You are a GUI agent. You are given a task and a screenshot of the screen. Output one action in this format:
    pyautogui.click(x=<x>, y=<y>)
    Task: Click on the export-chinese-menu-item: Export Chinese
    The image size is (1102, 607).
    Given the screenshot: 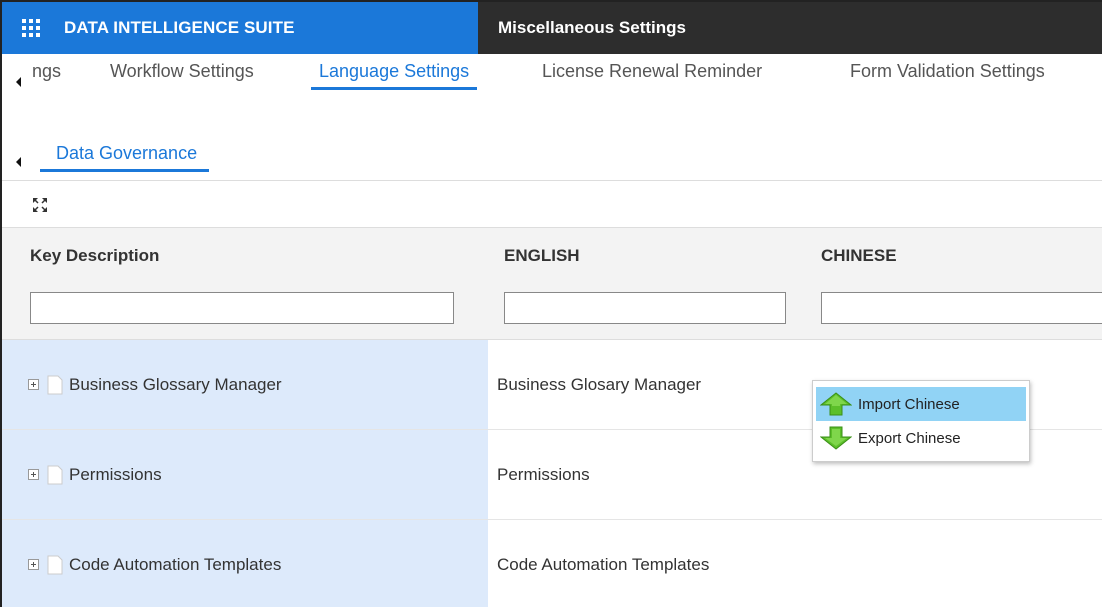 What is the action you would take?
    pyautogui.click(x=921, y=438)
    